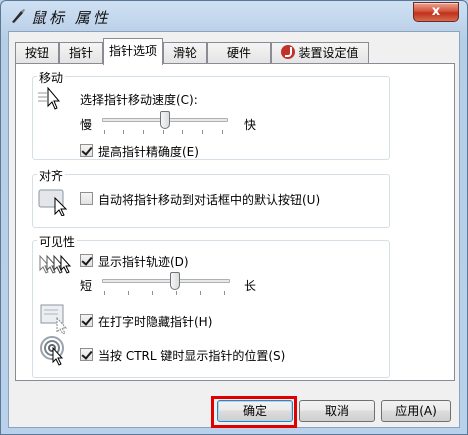  I want to click on tab-device-settings: 装置设定值, so click(320, 53).